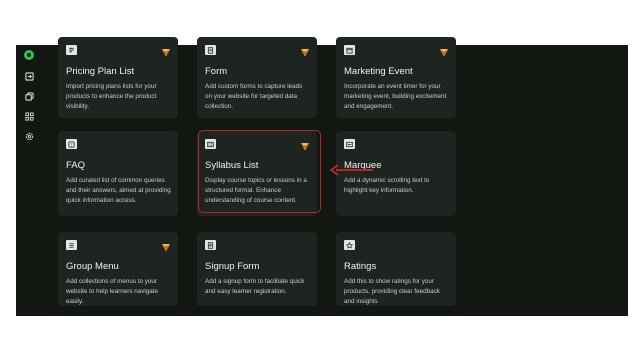  Describe the element at coordinates (29, 76) in the screenshot. I see `box-arrow-icon` at that location.